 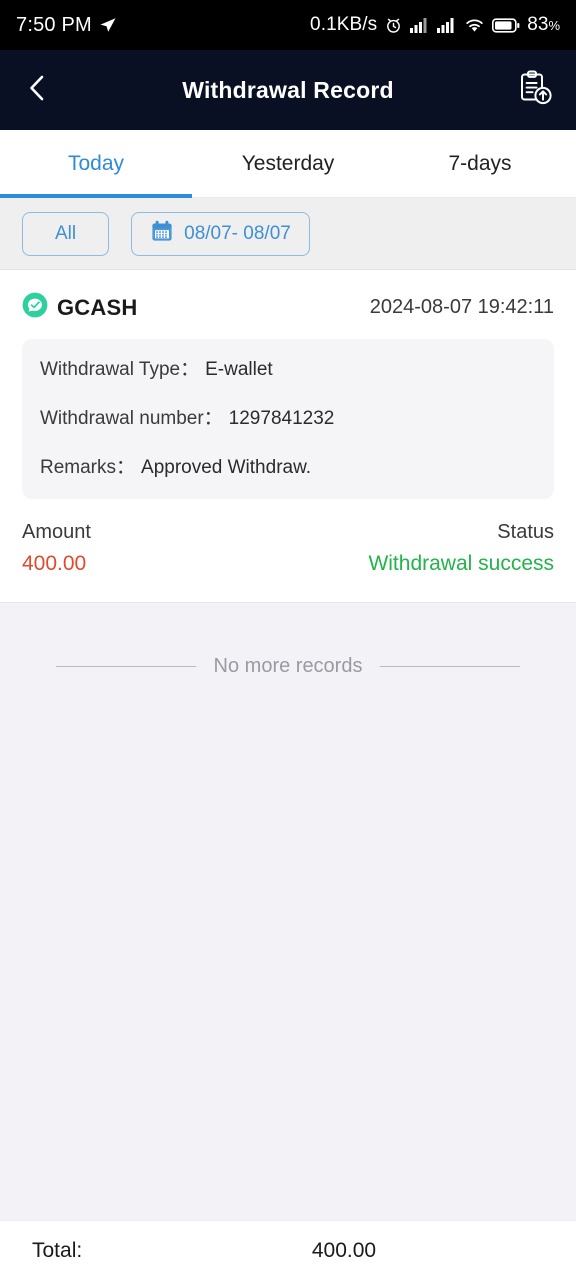 I want to click on clipboard-upload-icon, so click(x=535, y=90).